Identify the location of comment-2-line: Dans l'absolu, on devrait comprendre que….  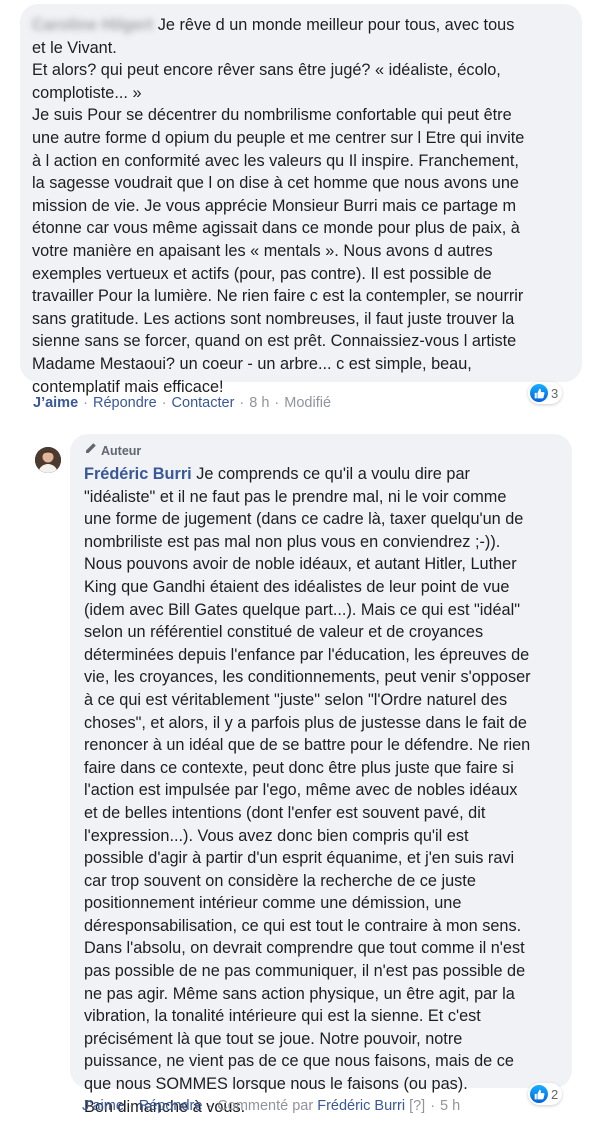
(304, 948).